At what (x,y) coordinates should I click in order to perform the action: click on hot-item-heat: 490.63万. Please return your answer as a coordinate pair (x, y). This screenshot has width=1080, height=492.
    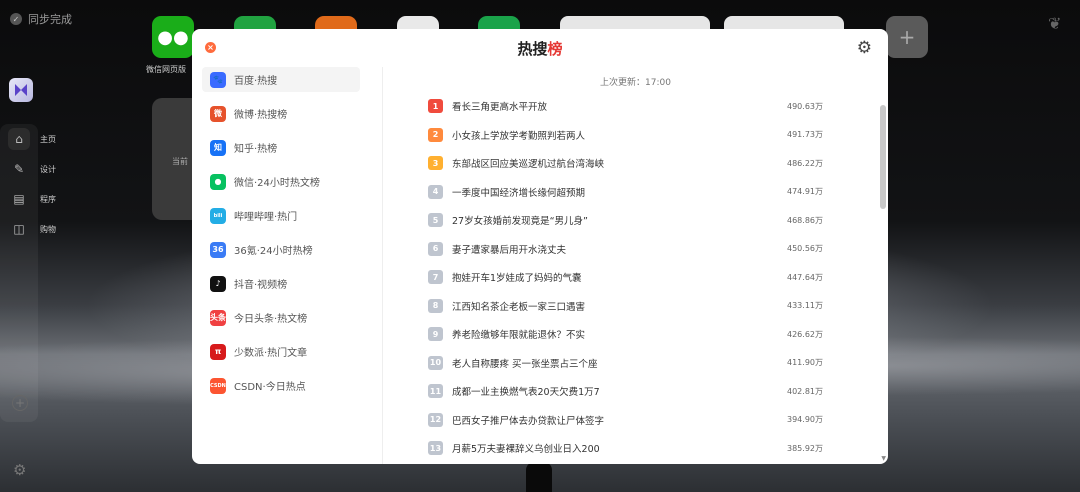
    Looking at the image, I should click on (805, 106).